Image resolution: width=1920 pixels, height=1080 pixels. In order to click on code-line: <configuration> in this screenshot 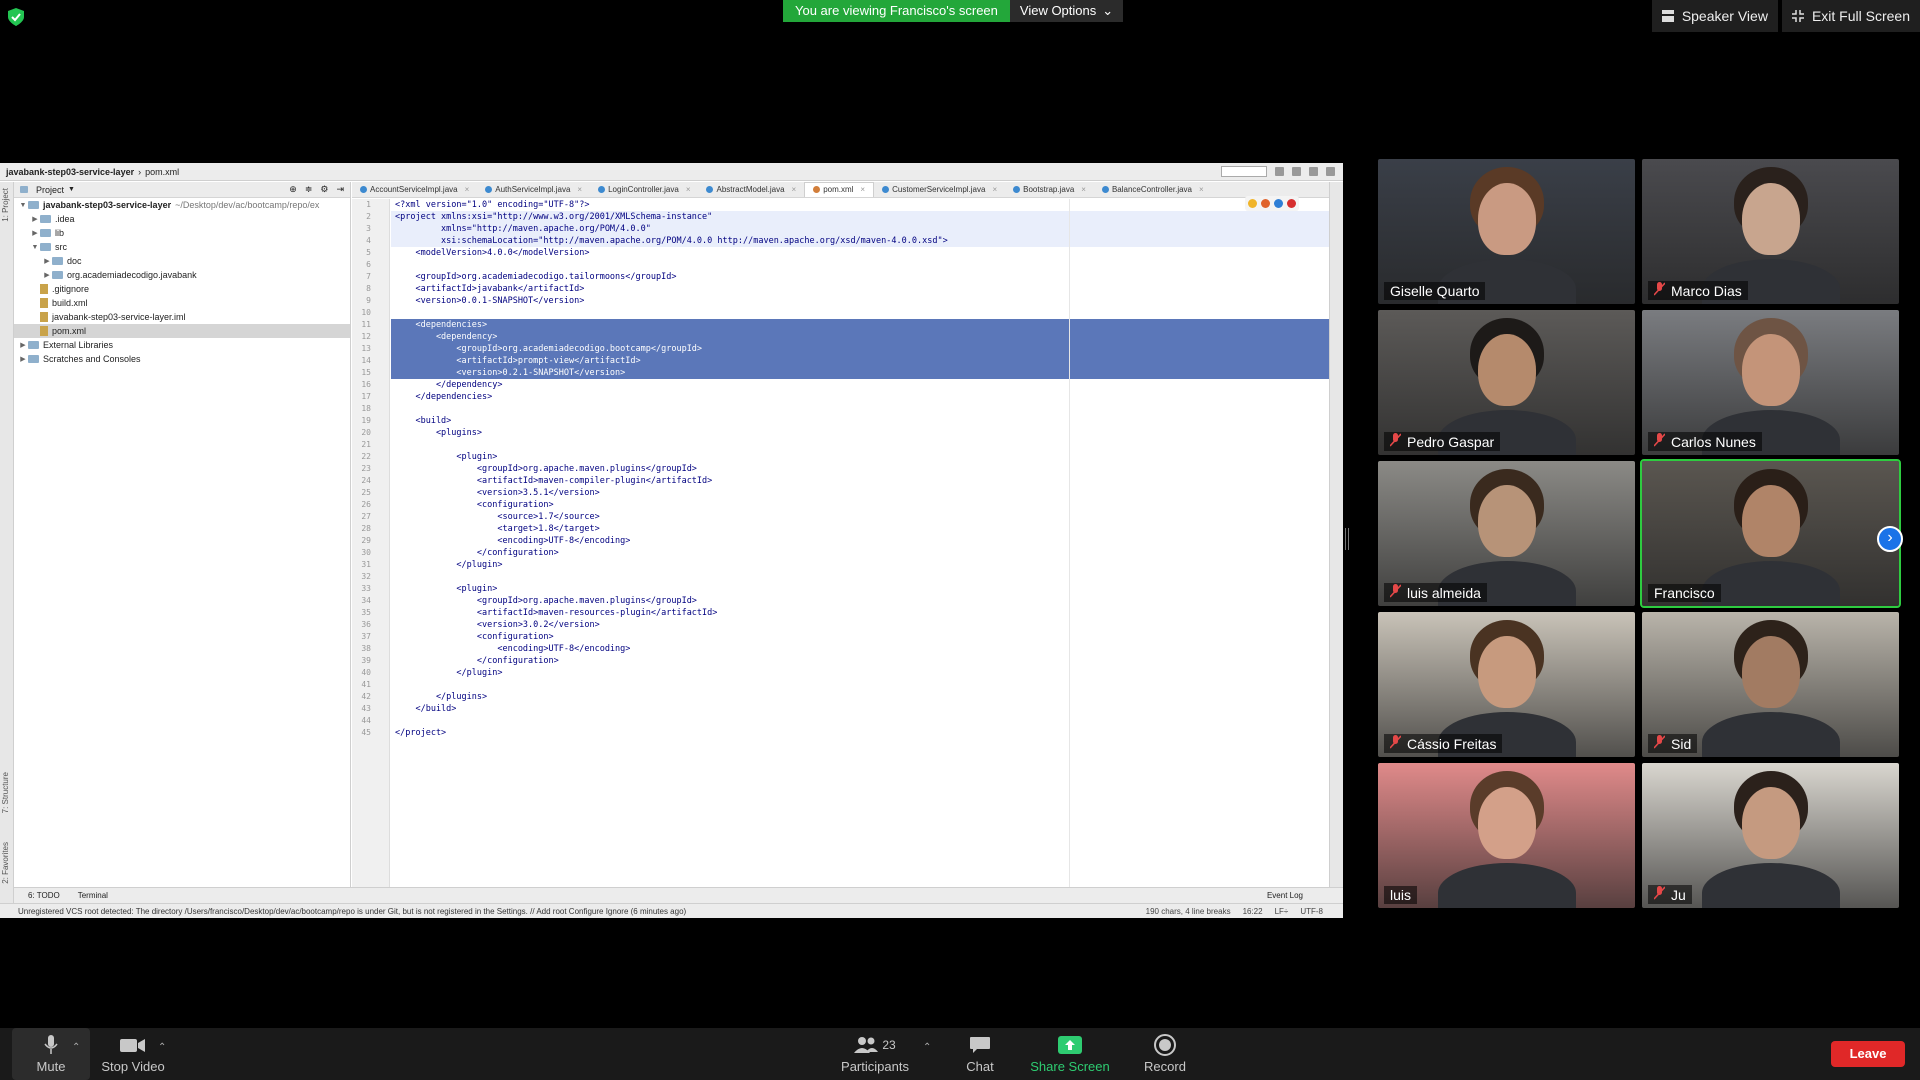, I will do `click(860, 637)`.